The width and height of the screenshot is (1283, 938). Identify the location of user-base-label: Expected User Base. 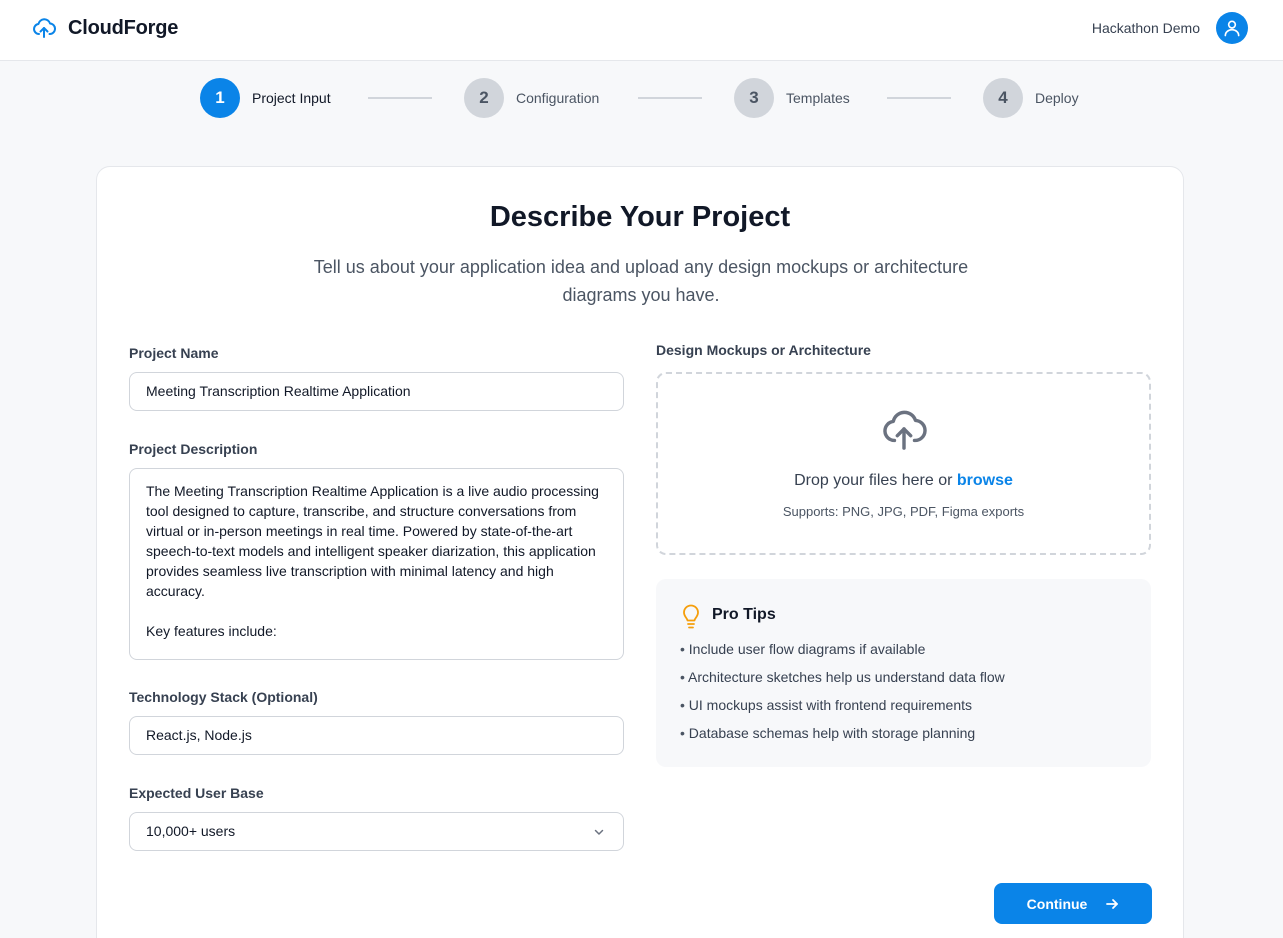
(196, 793).